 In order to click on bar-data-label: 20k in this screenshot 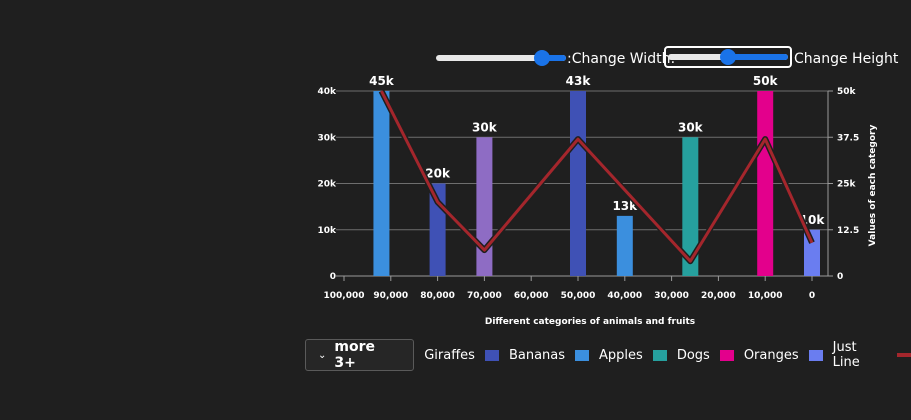, I will do `click(438, 174)`.